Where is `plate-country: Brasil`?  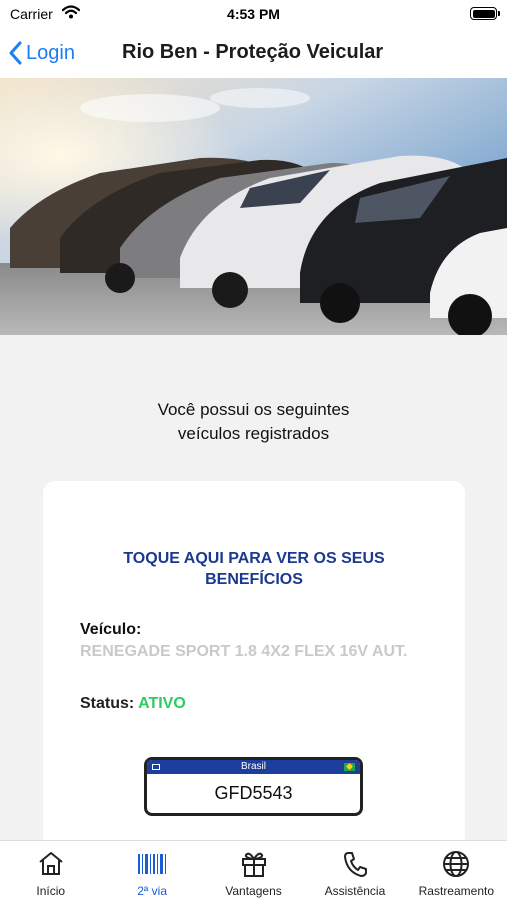
plate-country: Brasil is located at coordinates (253, 766).